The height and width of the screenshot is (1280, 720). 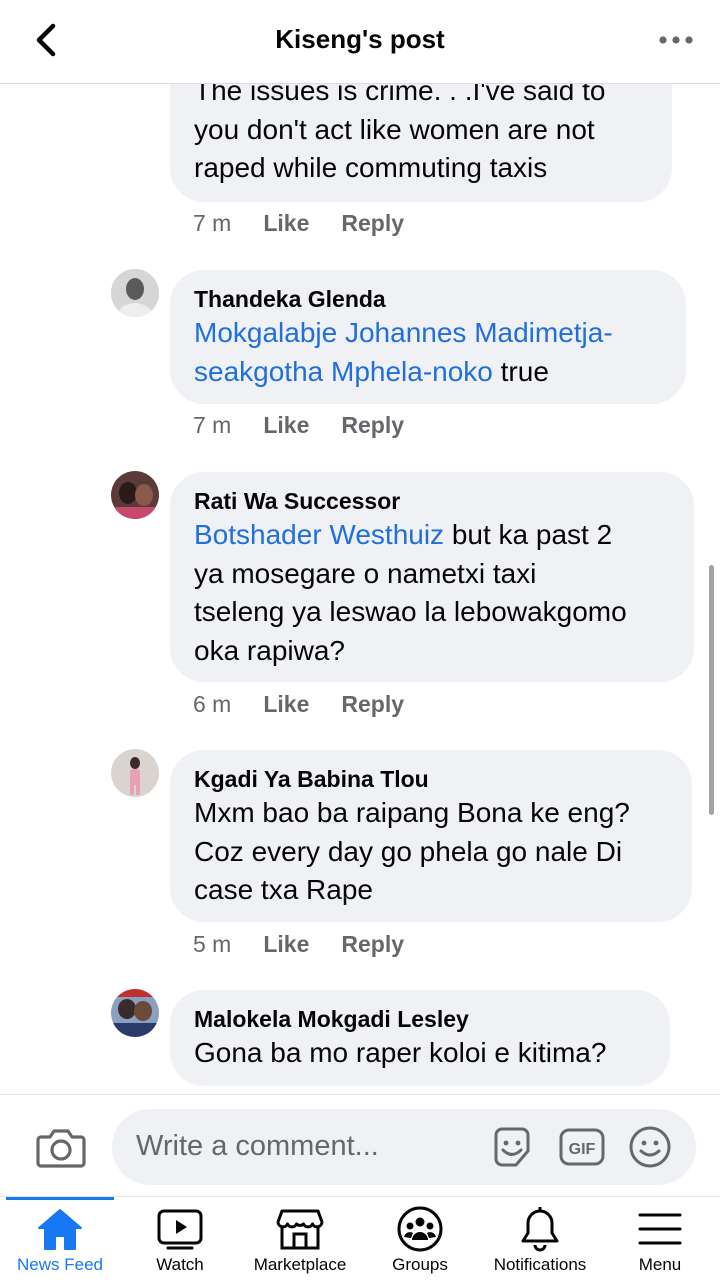 I want to click on comment-line: Coz every day go phela go nale Di, so click(x=408, y=851).